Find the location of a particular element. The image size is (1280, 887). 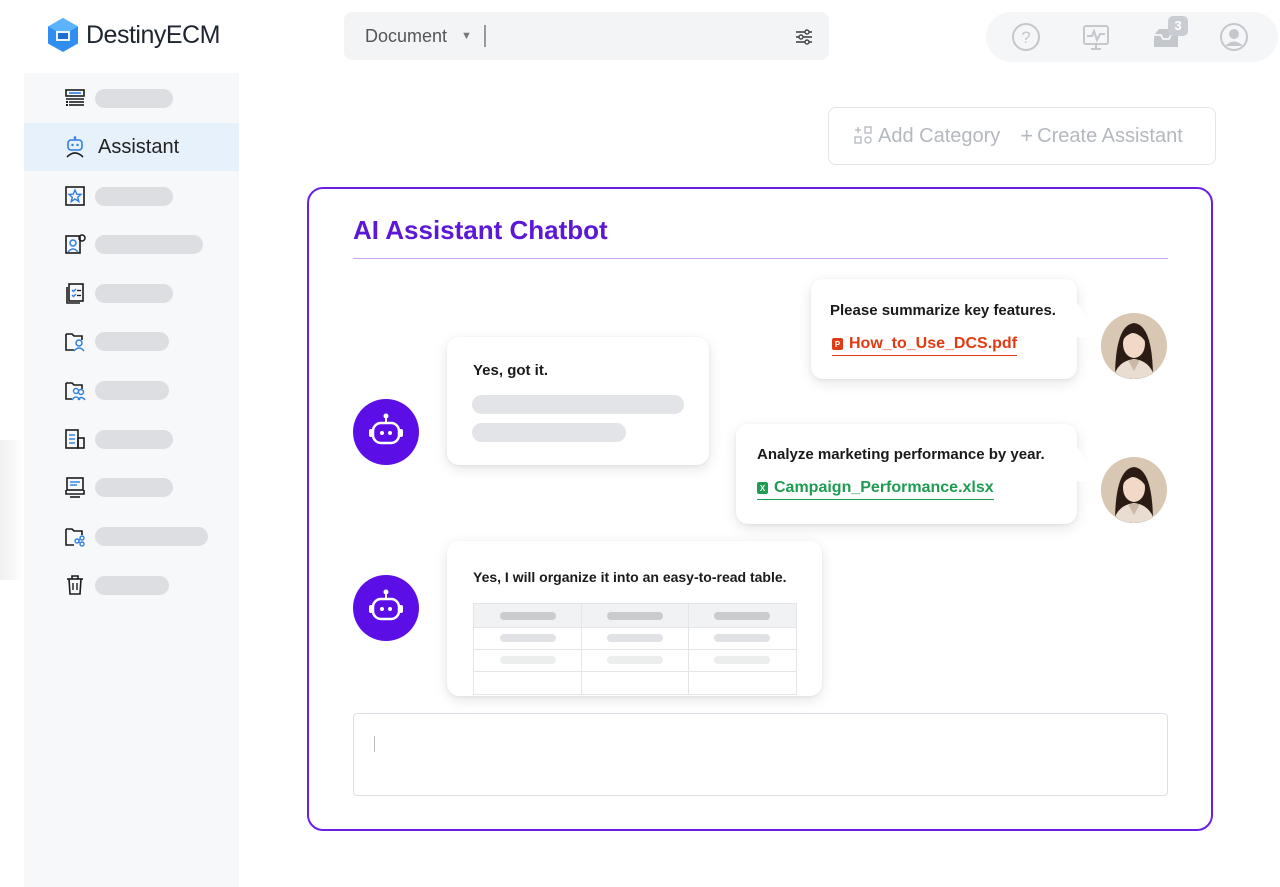

sidebar-item-user-settings is located at coordinates (131, 244).